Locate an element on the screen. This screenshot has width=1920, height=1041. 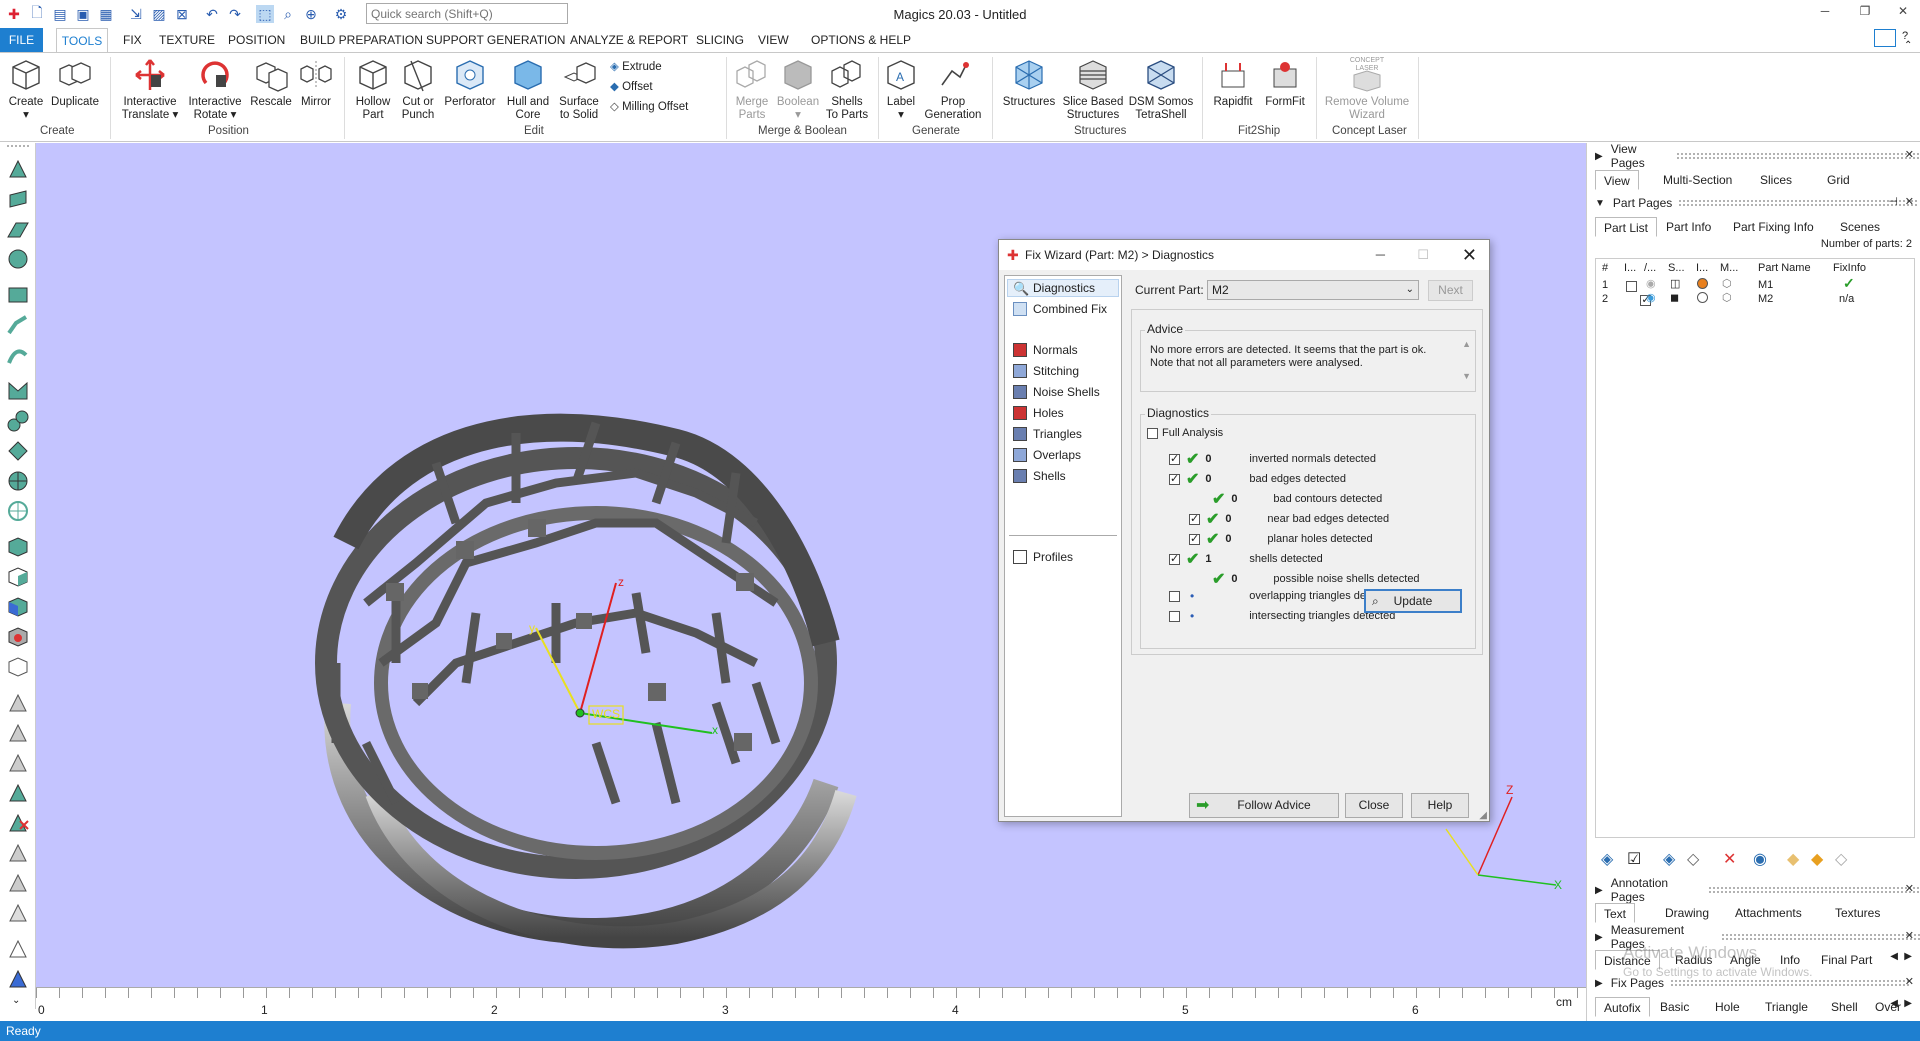
layout-icon is located at coordinates (1885, 38).